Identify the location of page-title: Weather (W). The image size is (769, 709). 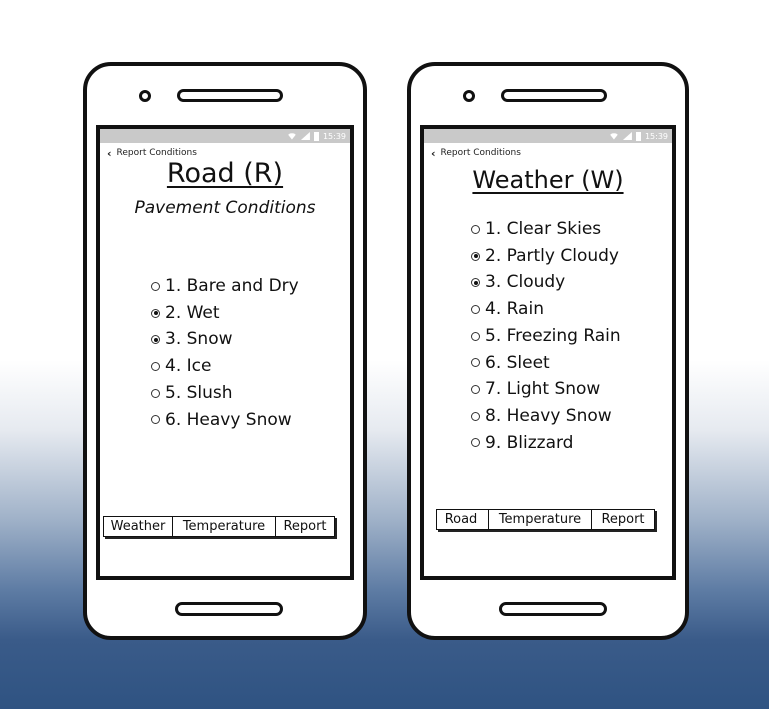
(548, 180).